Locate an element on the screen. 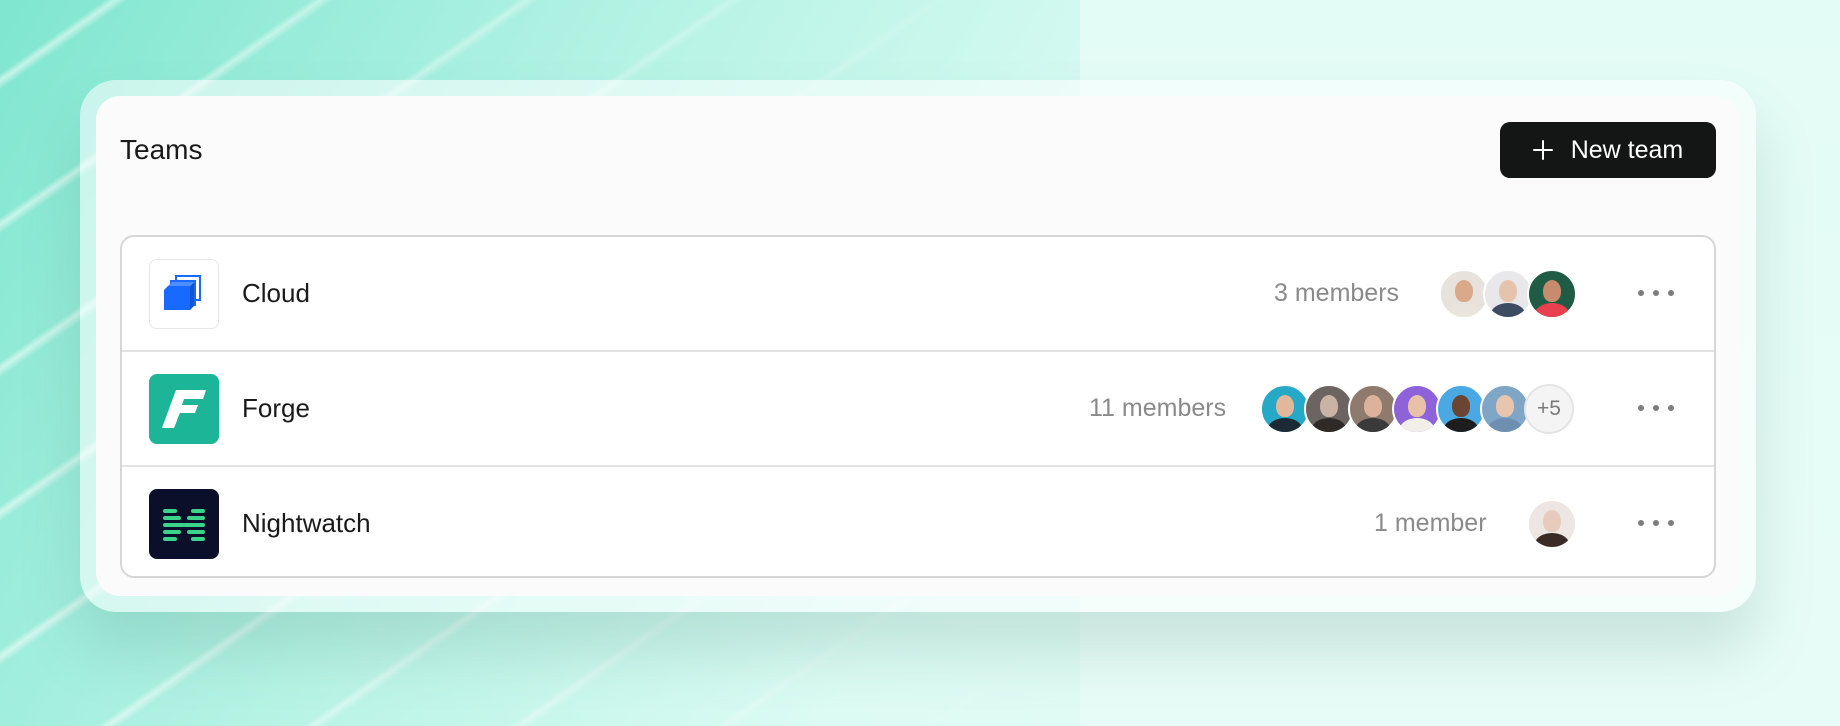  team-name: Cloud is located at coordinates (276, 293).